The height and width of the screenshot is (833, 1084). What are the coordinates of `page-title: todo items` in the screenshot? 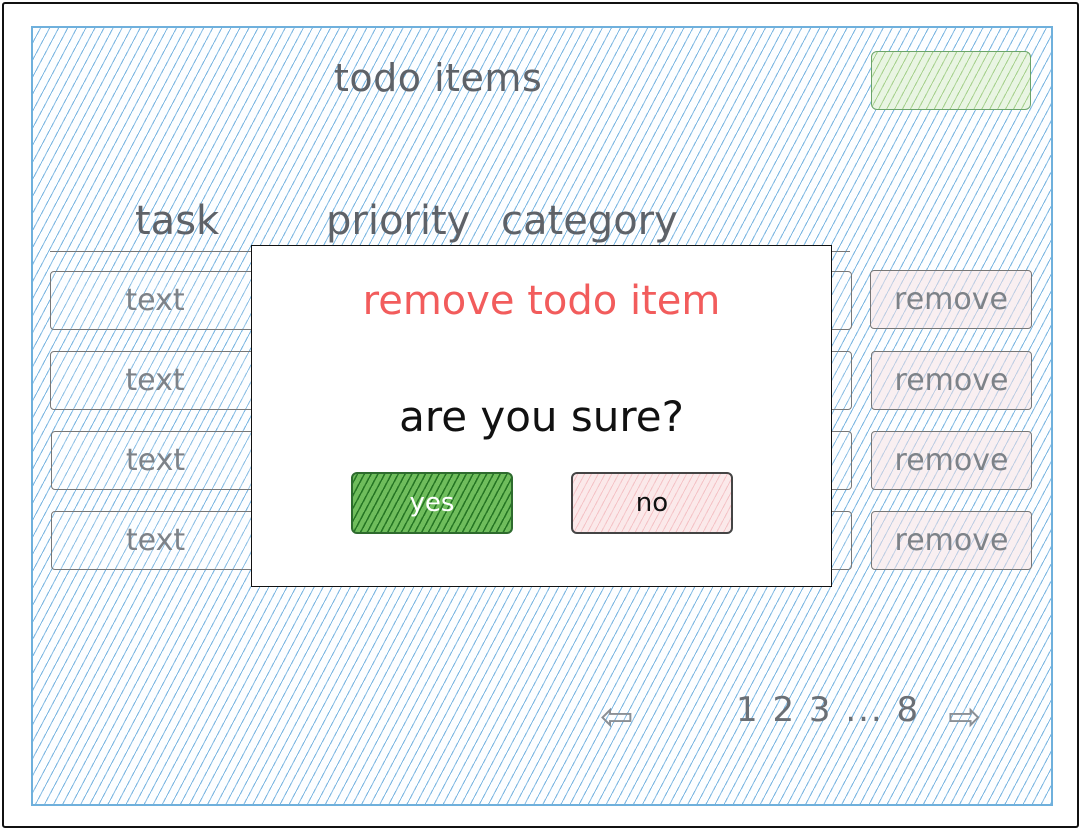 It's located at (438, 78).